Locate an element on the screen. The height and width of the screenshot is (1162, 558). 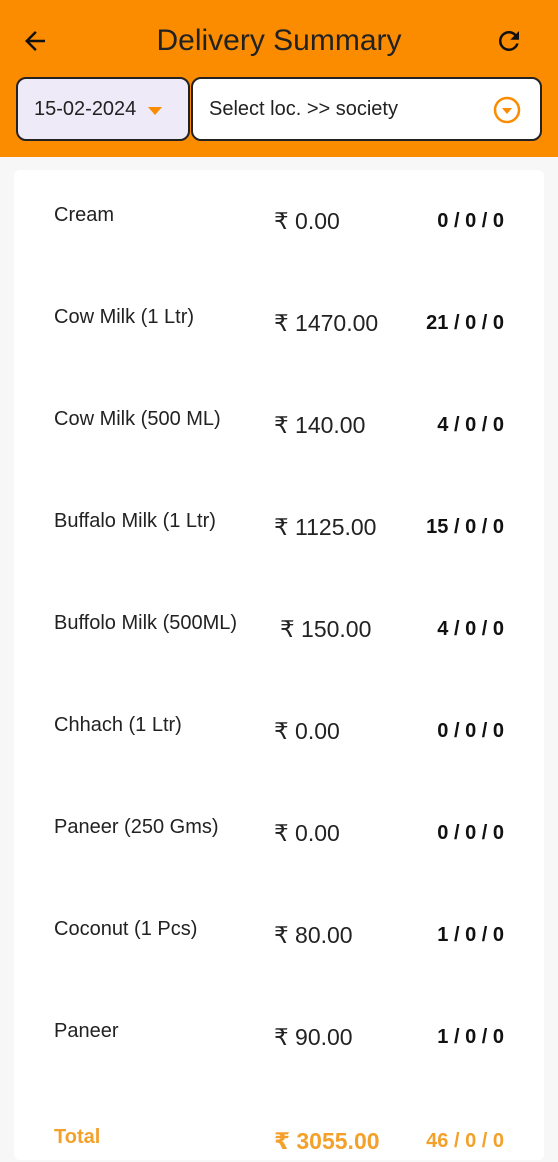
chevron-down-circle-icon is located at coordinates (507, 110).